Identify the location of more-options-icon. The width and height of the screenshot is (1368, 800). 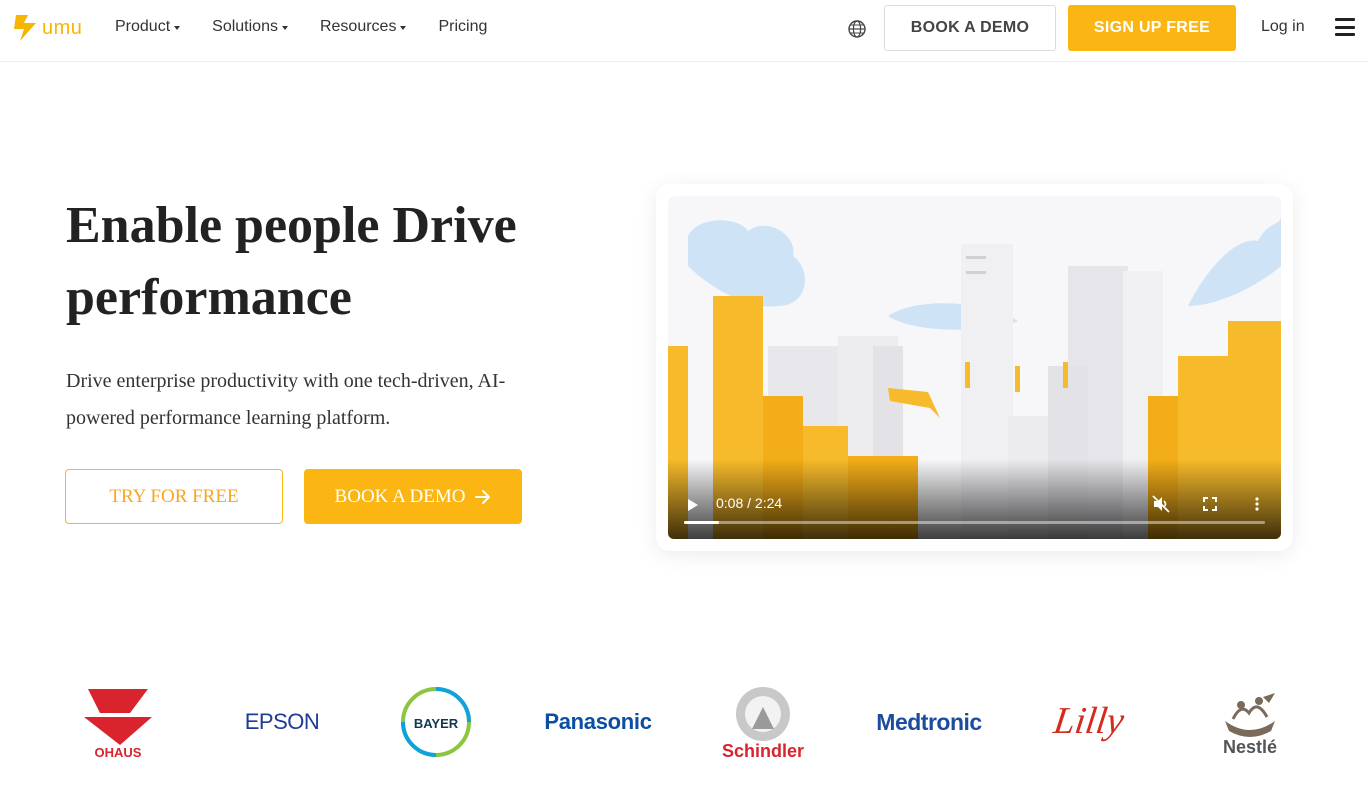
(1257, 504).